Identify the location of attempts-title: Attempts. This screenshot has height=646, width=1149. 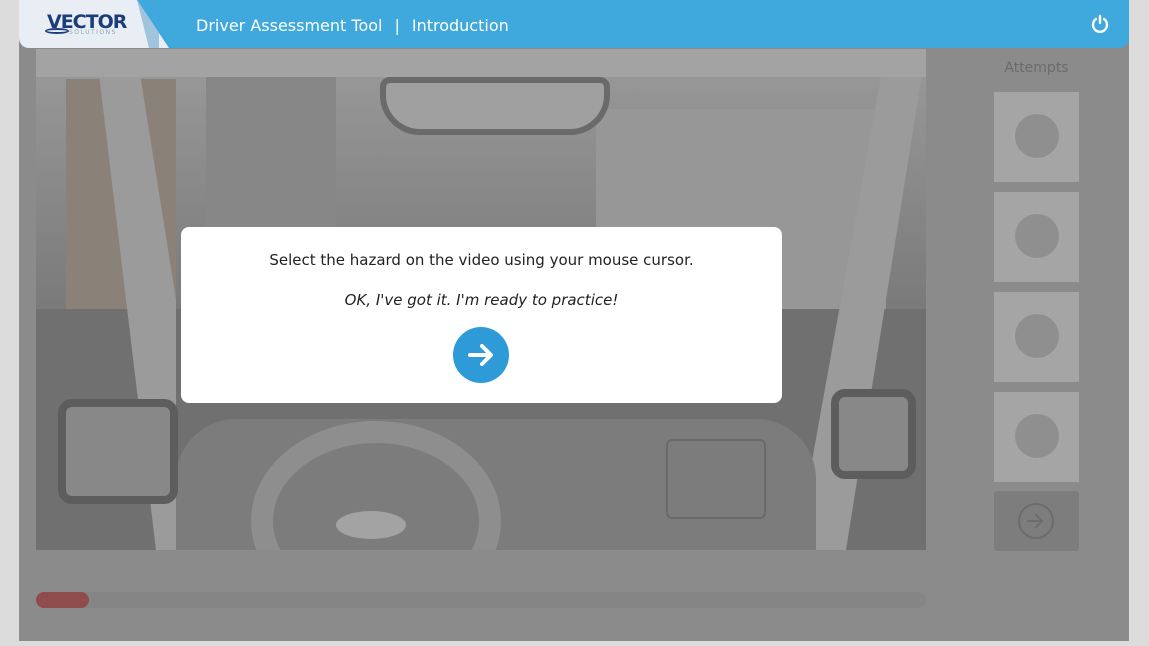
(1036, 68).